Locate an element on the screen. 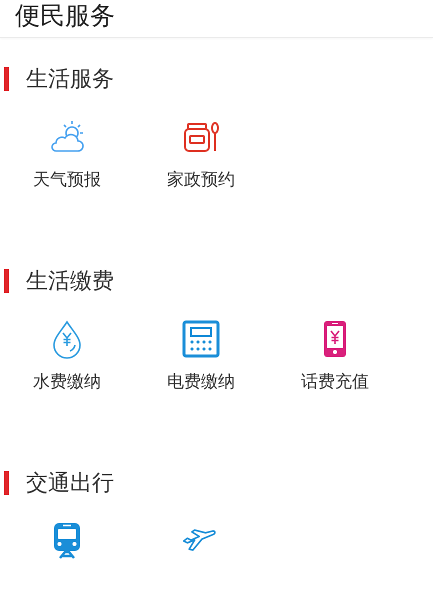 The height and width of the screenshot is (606, 433). section-title: 生活缴费 is located at coordinates (70, 281).